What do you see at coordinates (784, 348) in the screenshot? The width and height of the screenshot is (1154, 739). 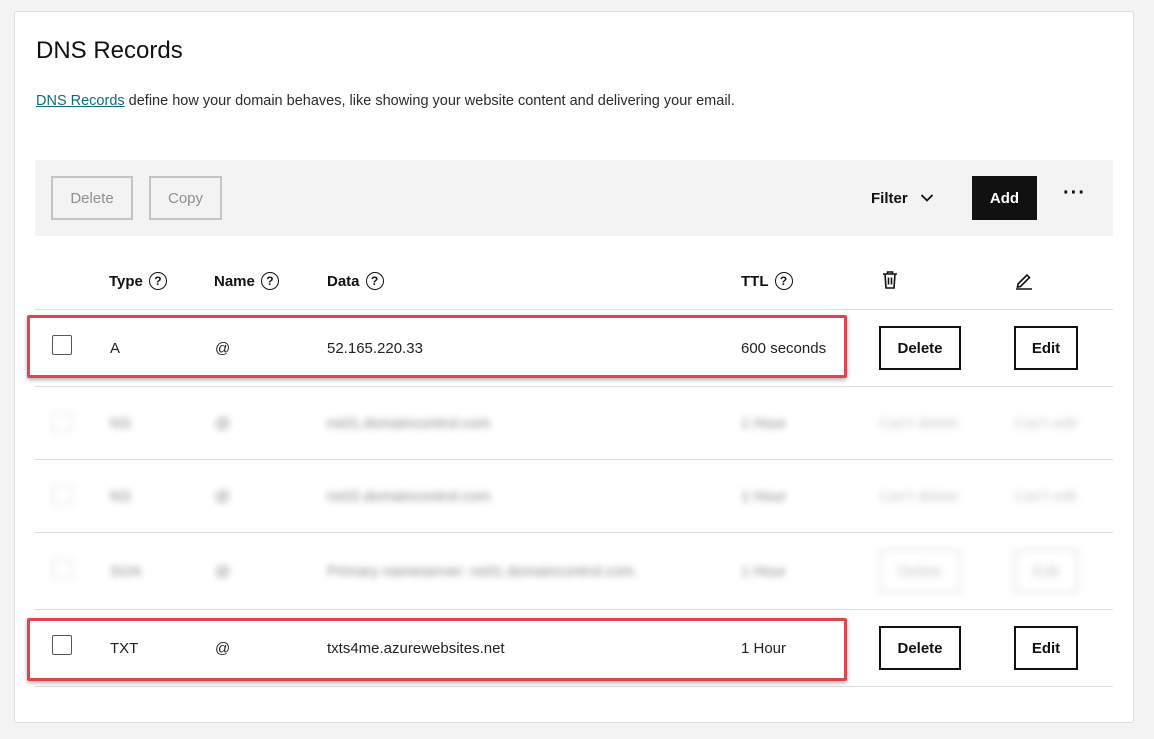 I see `record-ttl: 600 seconds` at bounding box center [784, 348].